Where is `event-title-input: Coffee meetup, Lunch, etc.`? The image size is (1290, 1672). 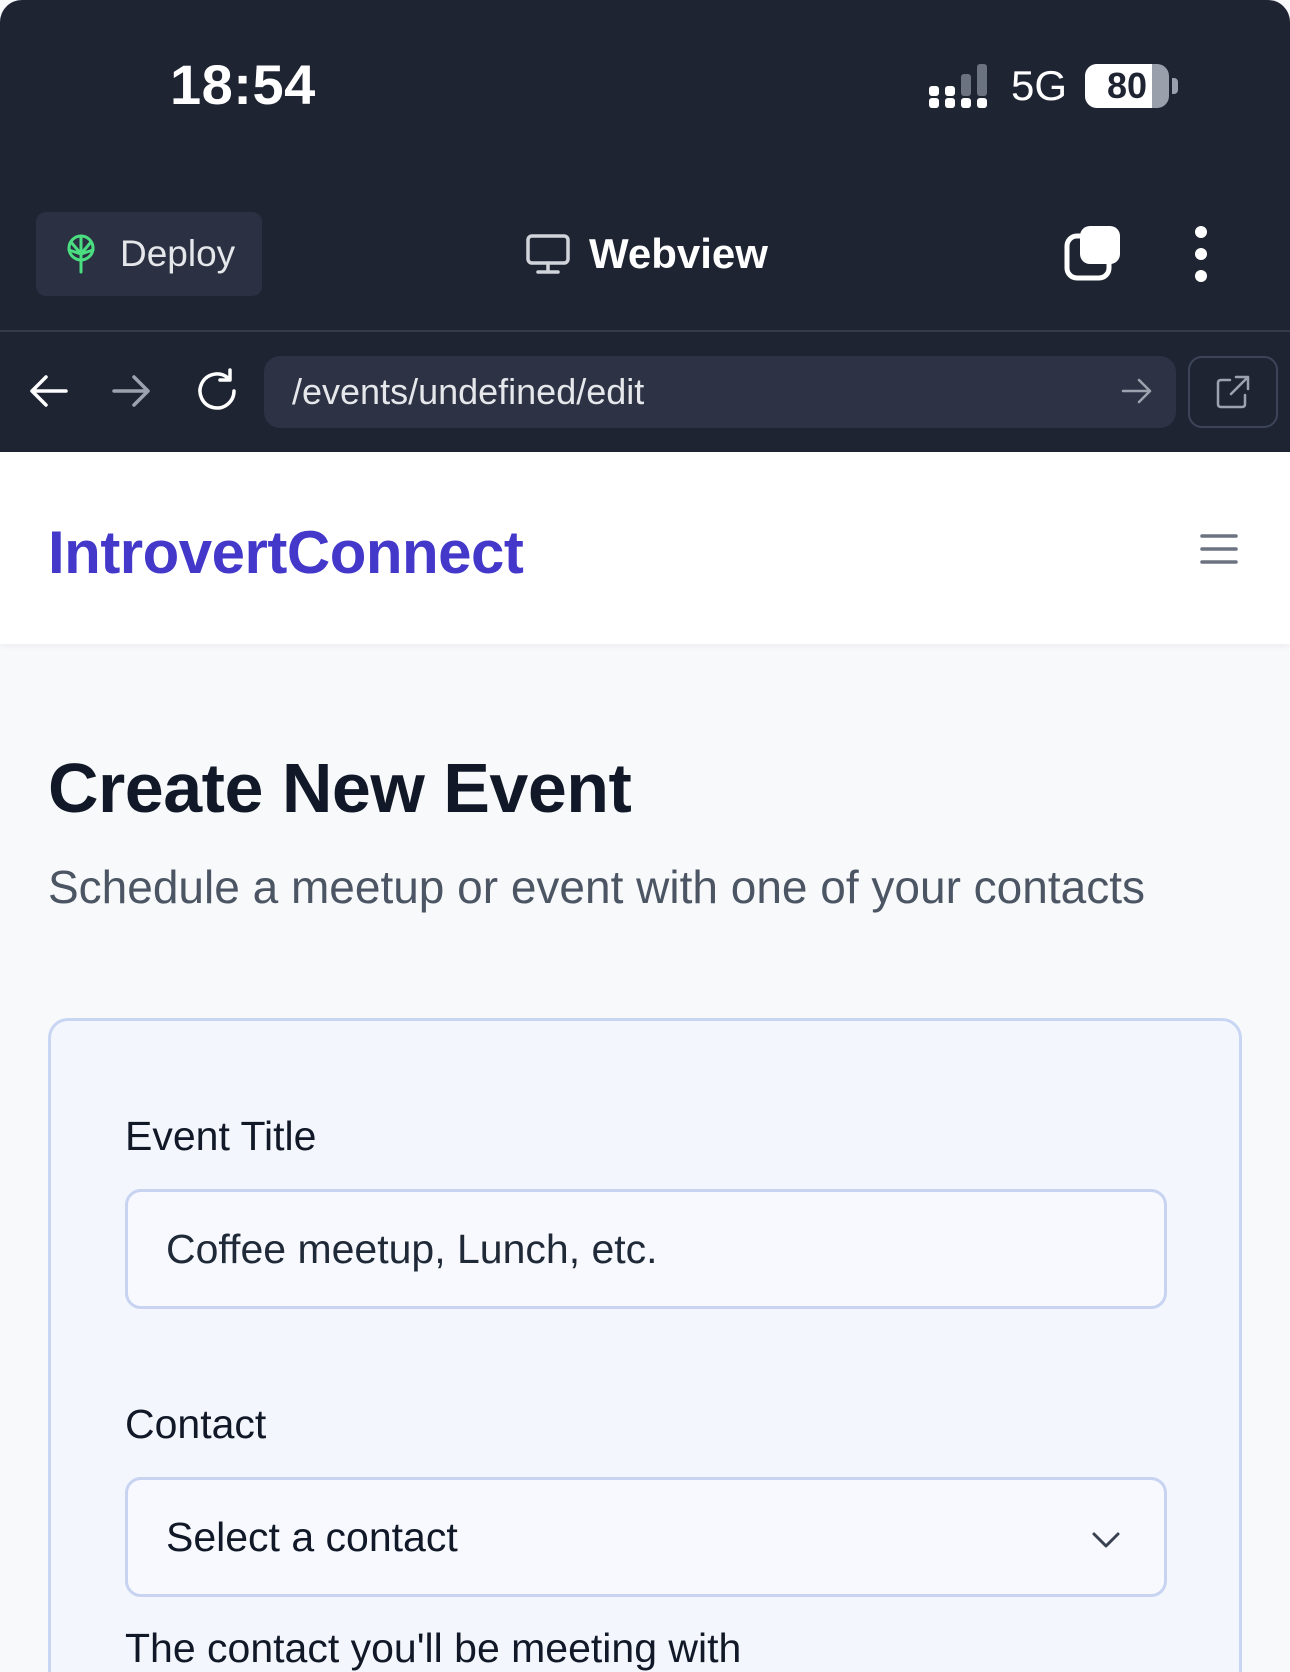 event-title-input: Coffee meetup, Lunch, etc. is located at coordinates (646, 1249).